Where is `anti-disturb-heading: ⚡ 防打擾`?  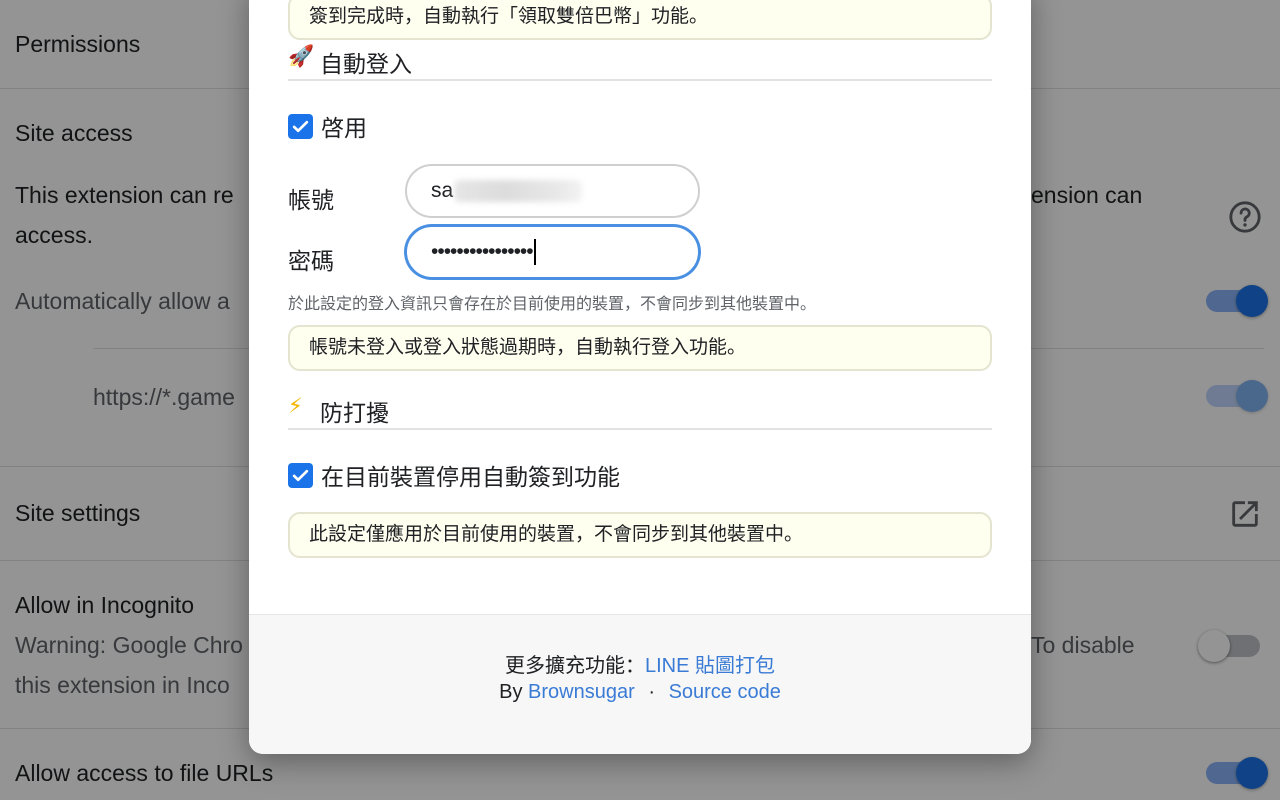 anti-disturb-heading: ⚡ 防打擾 is located at coordinates (640, 412).